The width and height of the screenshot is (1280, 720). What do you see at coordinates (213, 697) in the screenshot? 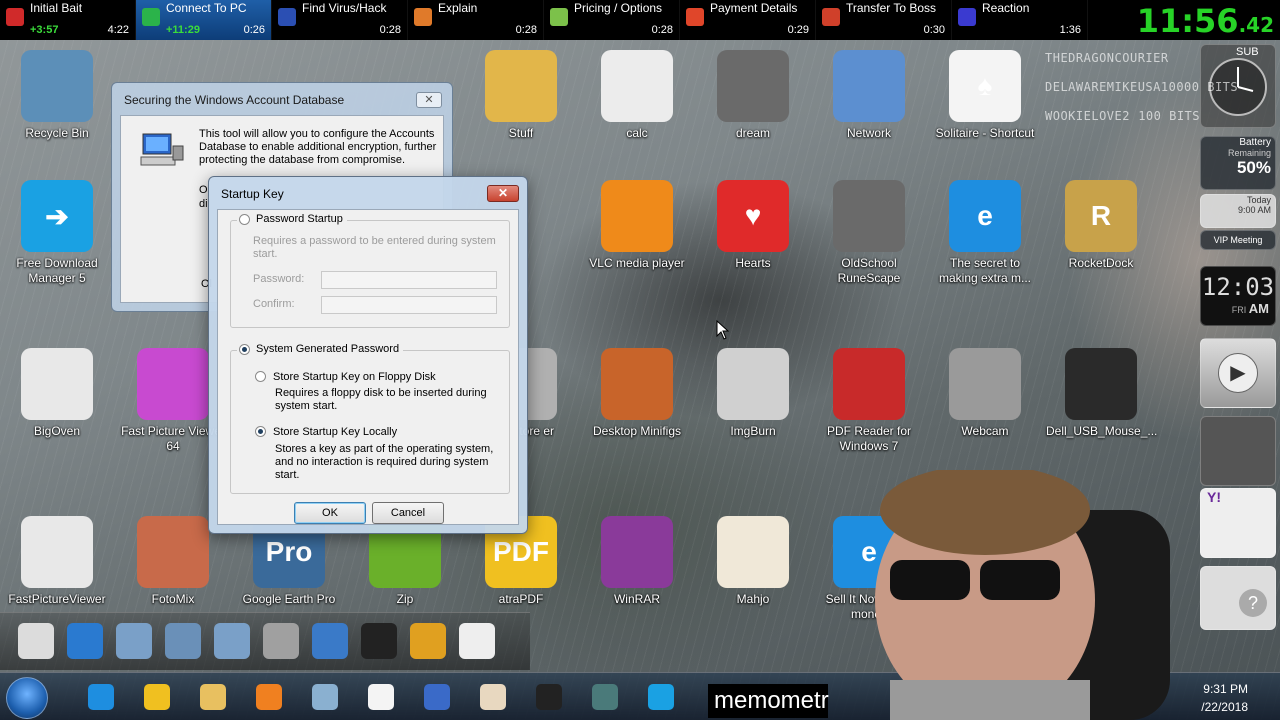
I see `taskbar-explorer-button` at bounding box center [213, 697].